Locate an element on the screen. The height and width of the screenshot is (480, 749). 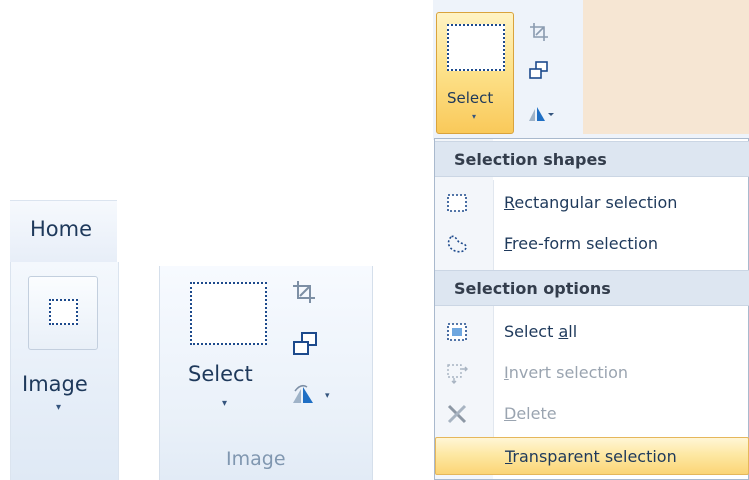
canvas-area is located at coordinates (666, 67).